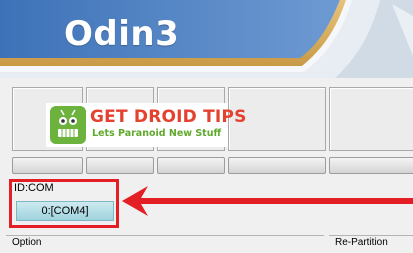  I want to click on repartition-divider, so click(371, 235).